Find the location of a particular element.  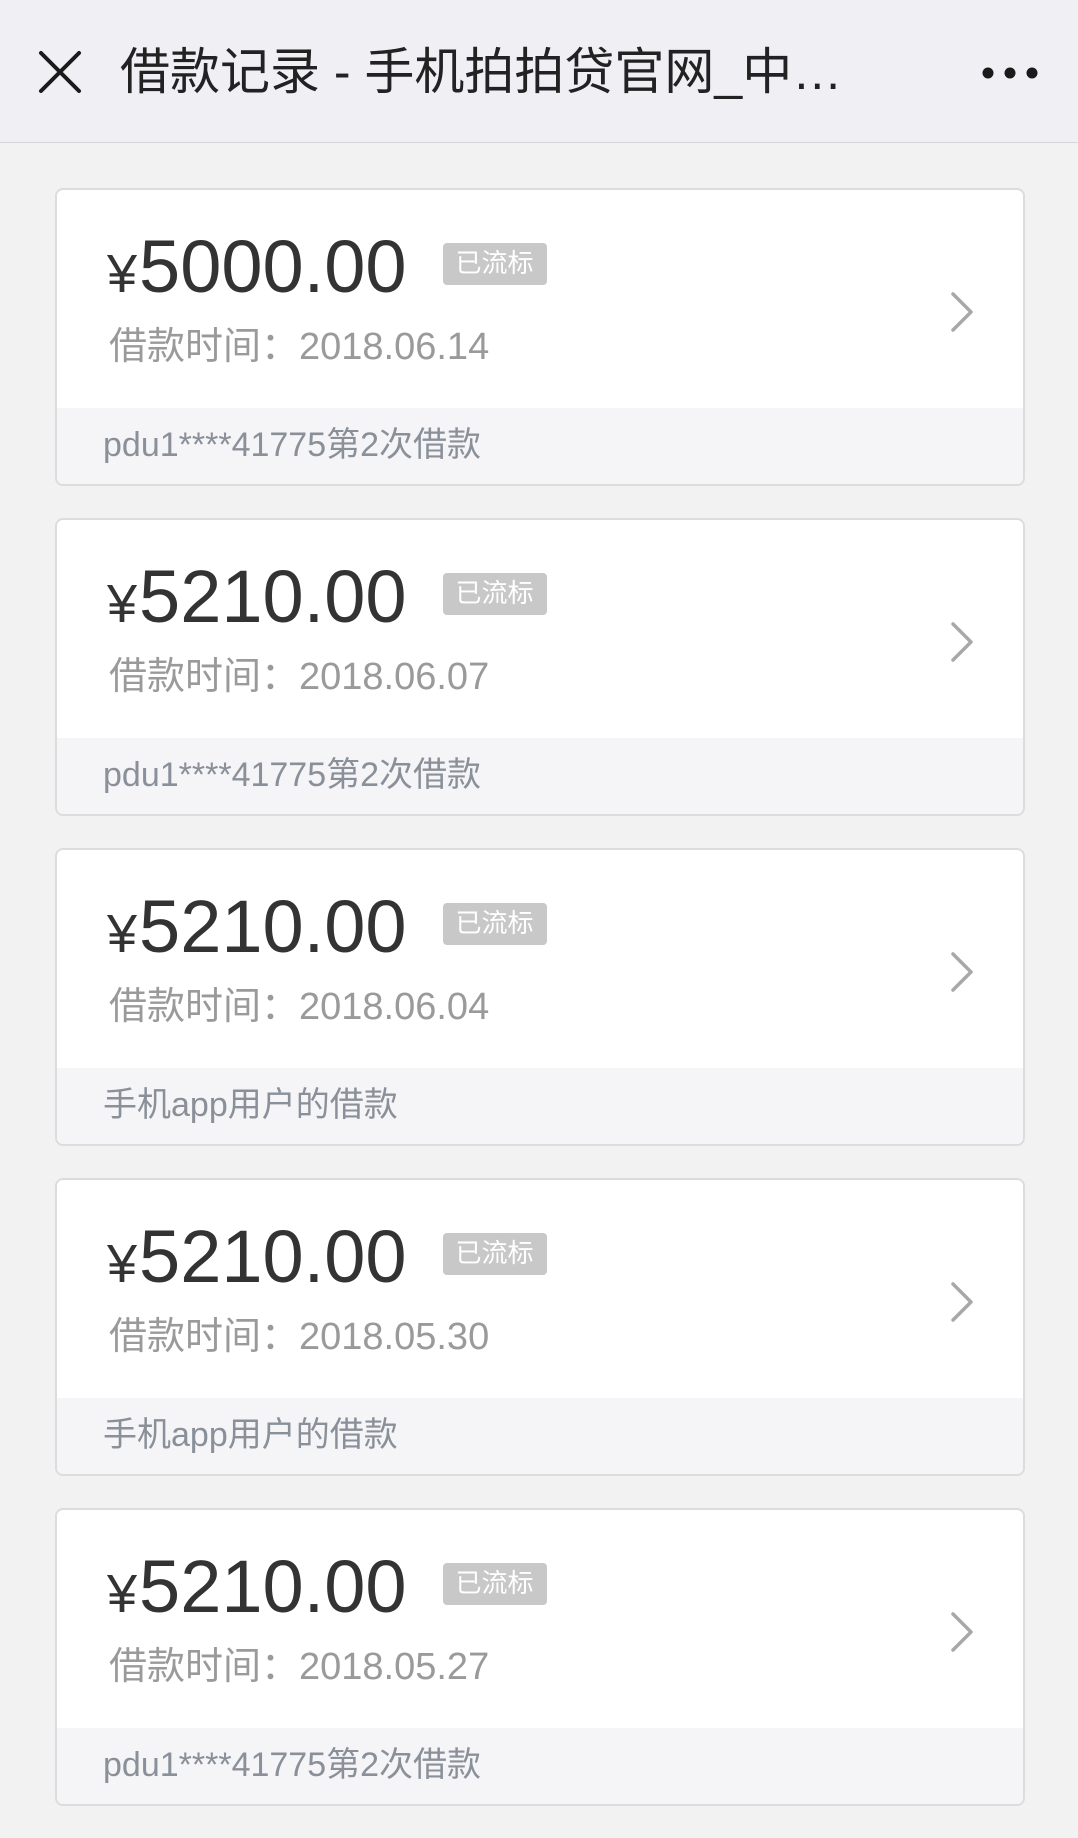

loan-date: 借款时间：2018.06.14 is located at coordinates (299, 347).